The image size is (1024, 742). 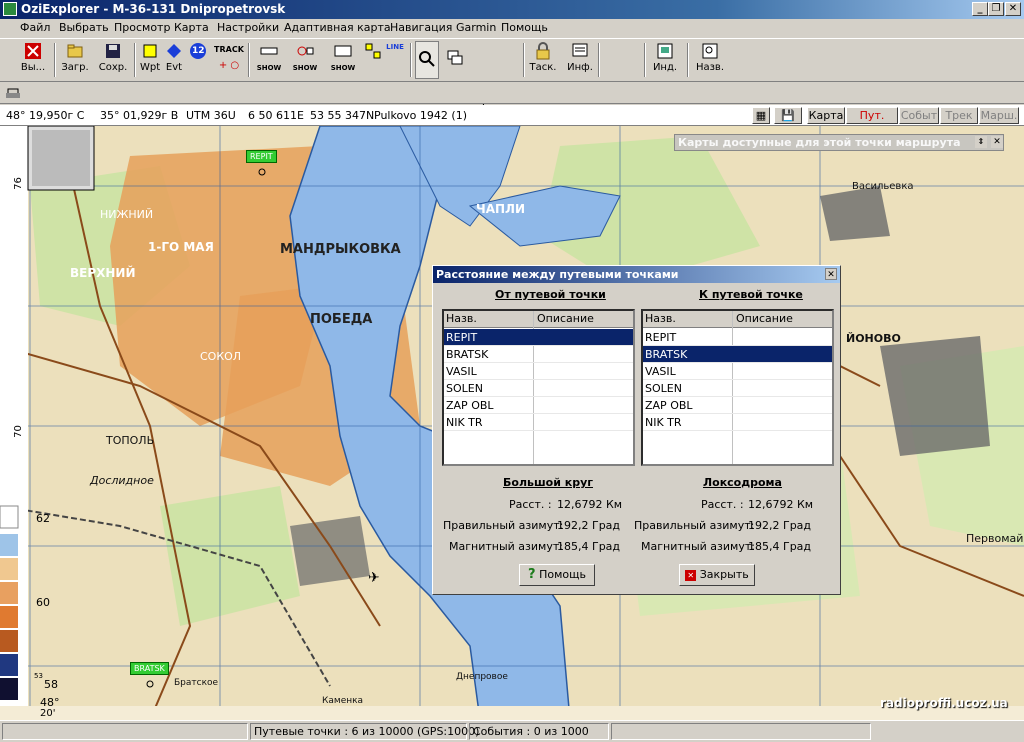 What do you see at coordinates (530, 504) in the screenshot?
I see `gc-distance-label: Расст. :` at bounding box center [530, 504].